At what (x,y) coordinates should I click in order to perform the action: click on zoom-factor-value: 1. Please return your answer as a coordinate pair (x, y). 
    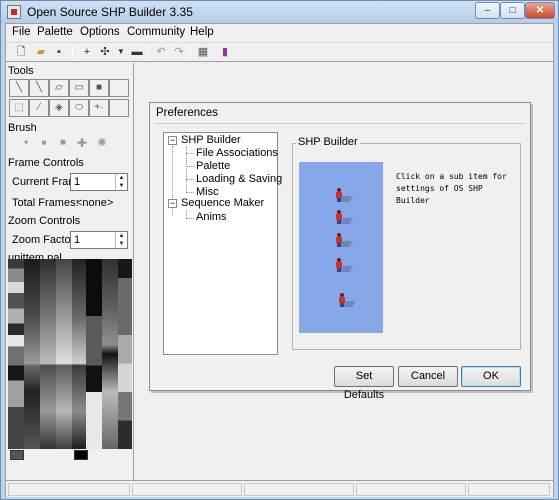
    Looking at the image, I should click on (77, 240).